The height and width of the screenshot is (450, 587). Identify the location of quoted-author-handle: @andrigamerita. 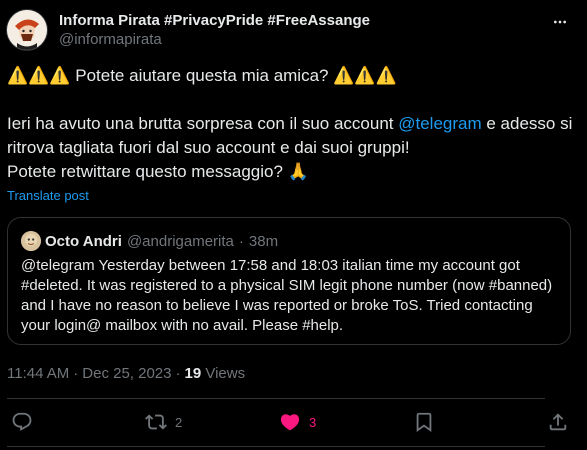
(180, 241).